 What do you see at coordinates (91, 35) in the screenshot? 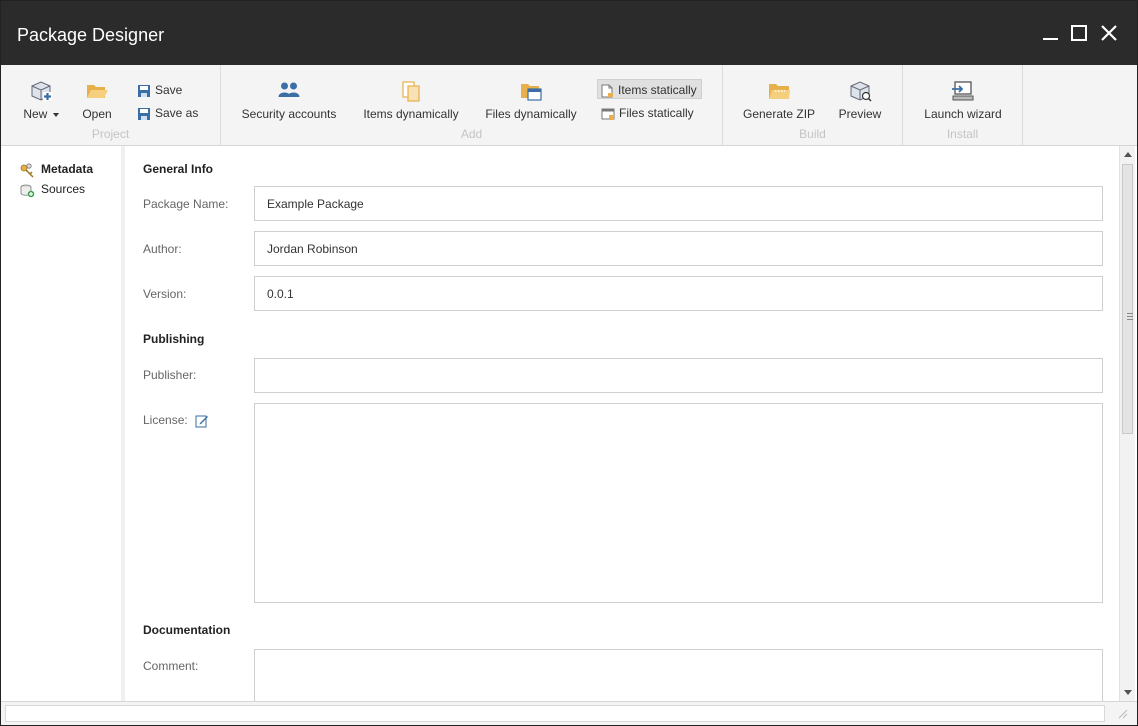
I see `window-title: Package Designer` at bounding box center [91, 35].